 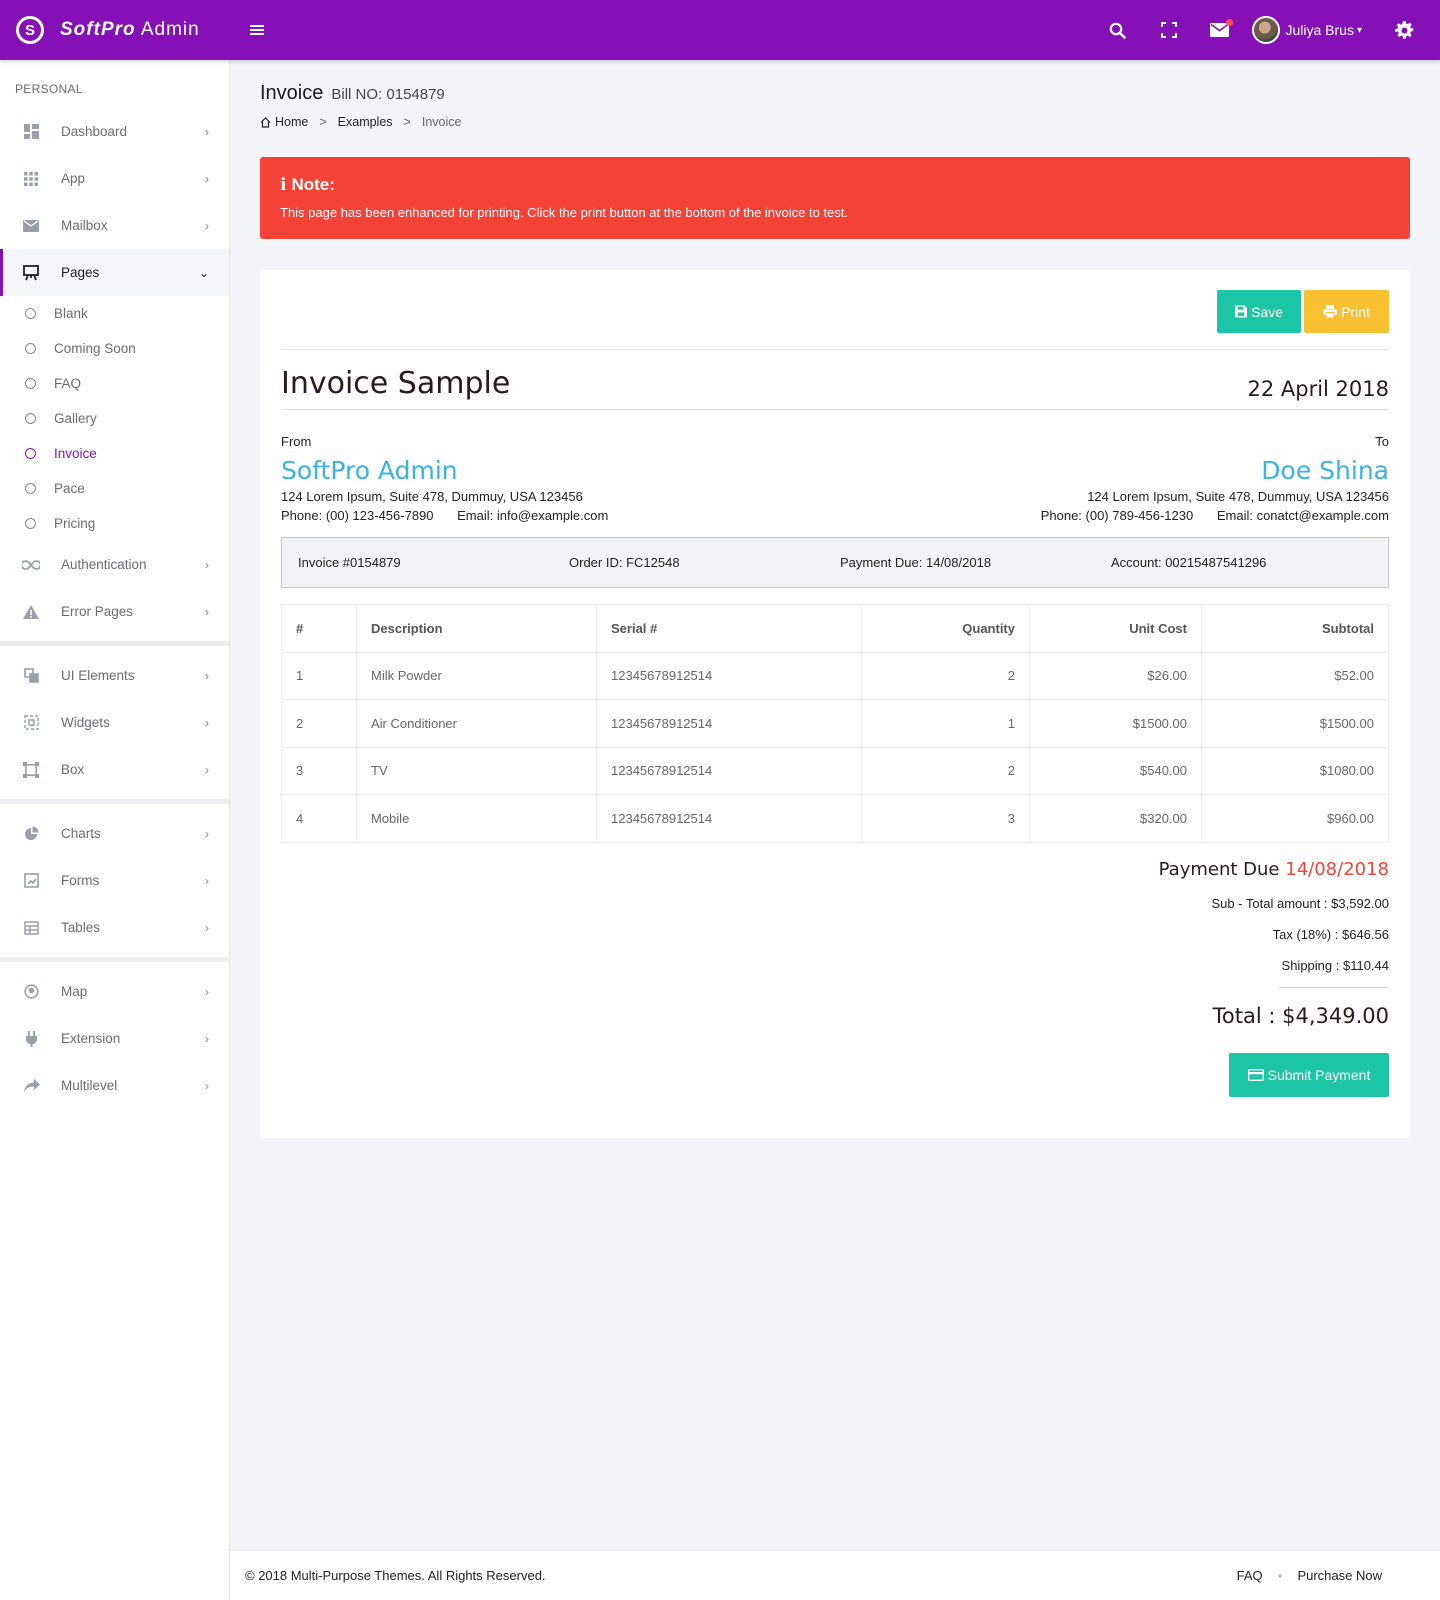 What do you see at coordinates (30, 30) in the screenshot?
I see `brand-logo-icon: S` at bounding box center [30, 30].